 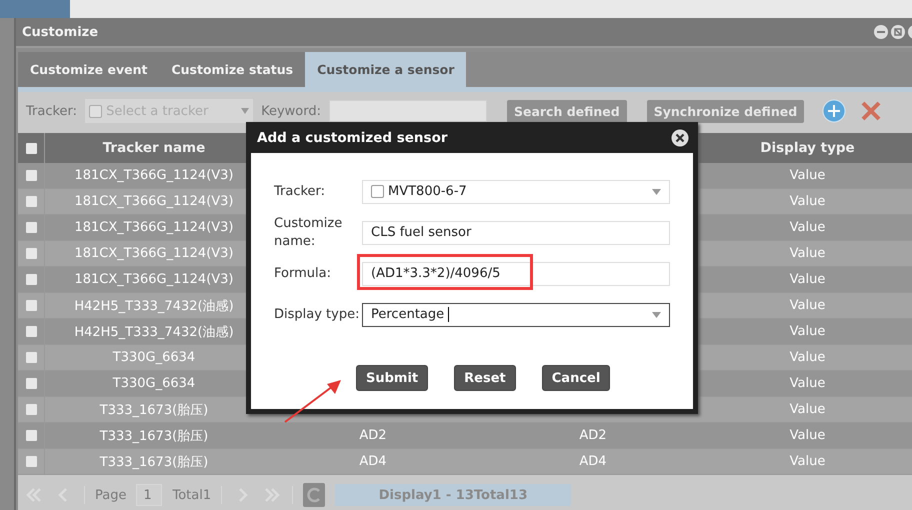 What do you see at coordinates (60, 32) in the screenshot?
I see `window-title: Customize` at bounding box center [60, 32].